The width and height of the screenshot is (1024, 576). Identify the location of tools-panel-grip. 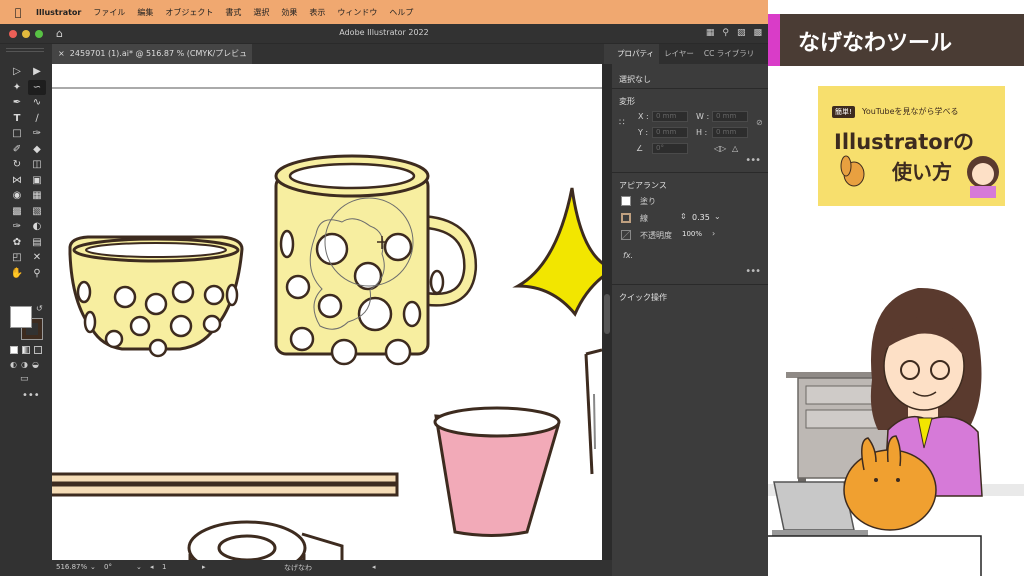
(25, 50).